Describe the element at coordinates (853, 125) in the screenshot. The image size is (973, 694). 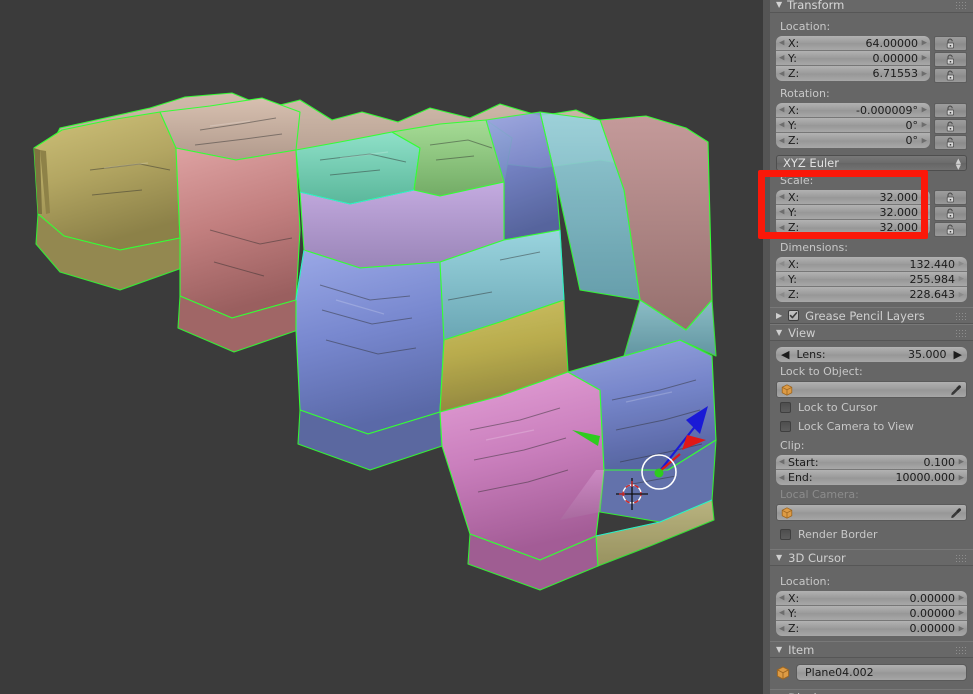
I see `rotation-y-field: ◀ Y: 0° ▶` at that location.